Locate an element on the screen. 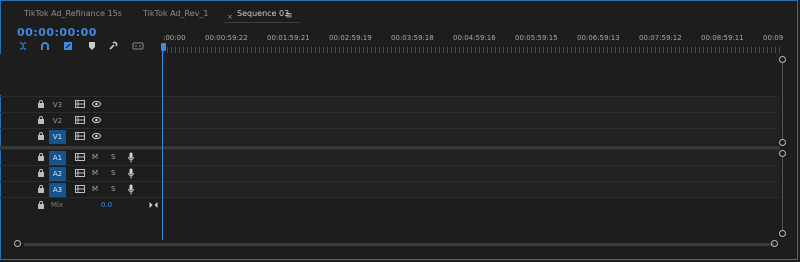  zoom-scrollbar-track is located at coordinates (399, 244).